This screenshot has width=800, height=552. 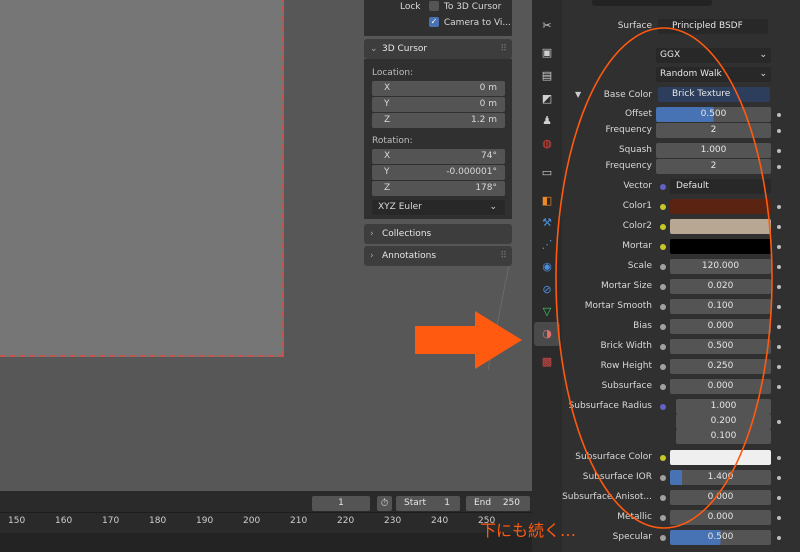 What do you see at coordinates (720, 206) in the screenshot?
I see `color1-swatch` at bounding box center [720, 206].